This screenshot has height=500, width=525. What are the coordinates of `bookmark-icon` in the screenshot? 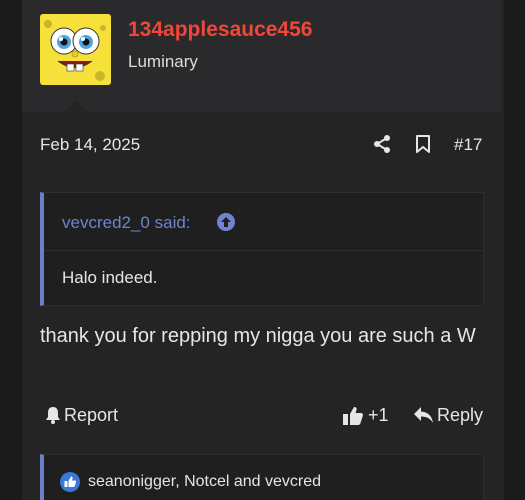 It's located at (423, 144).